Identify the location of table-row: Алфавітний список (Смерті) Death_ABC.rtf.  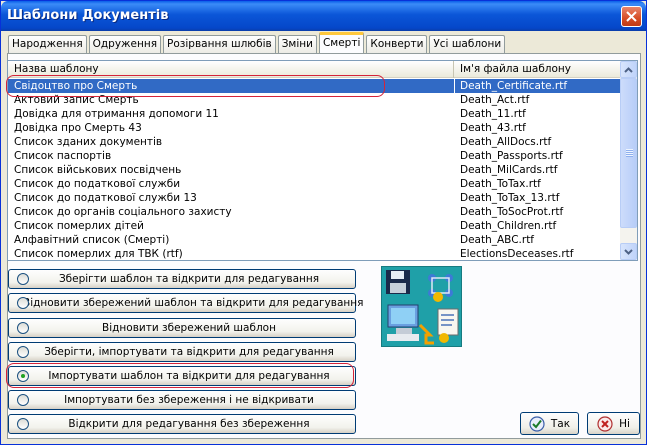
(314, 240).